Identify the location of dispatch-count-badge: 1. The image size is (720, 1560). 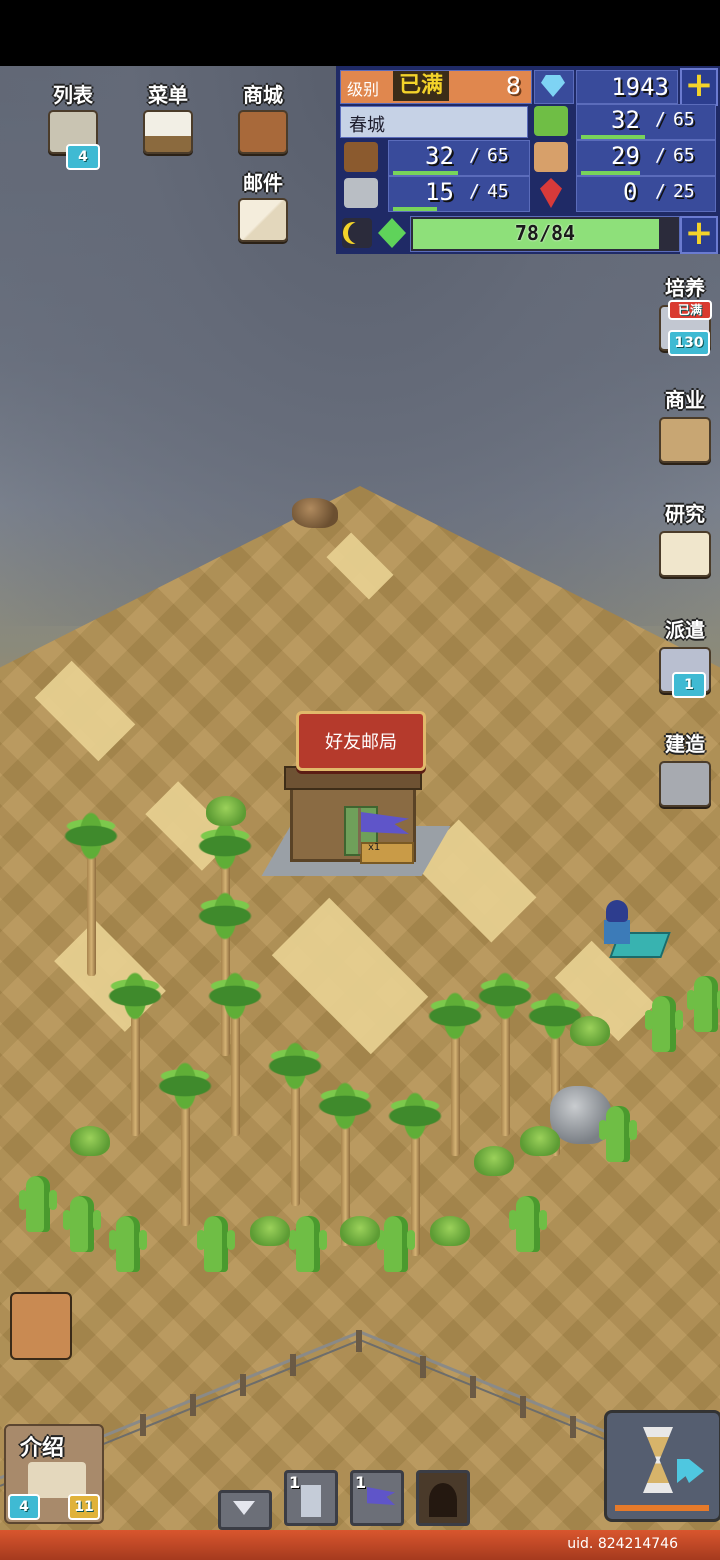
(689, 685).